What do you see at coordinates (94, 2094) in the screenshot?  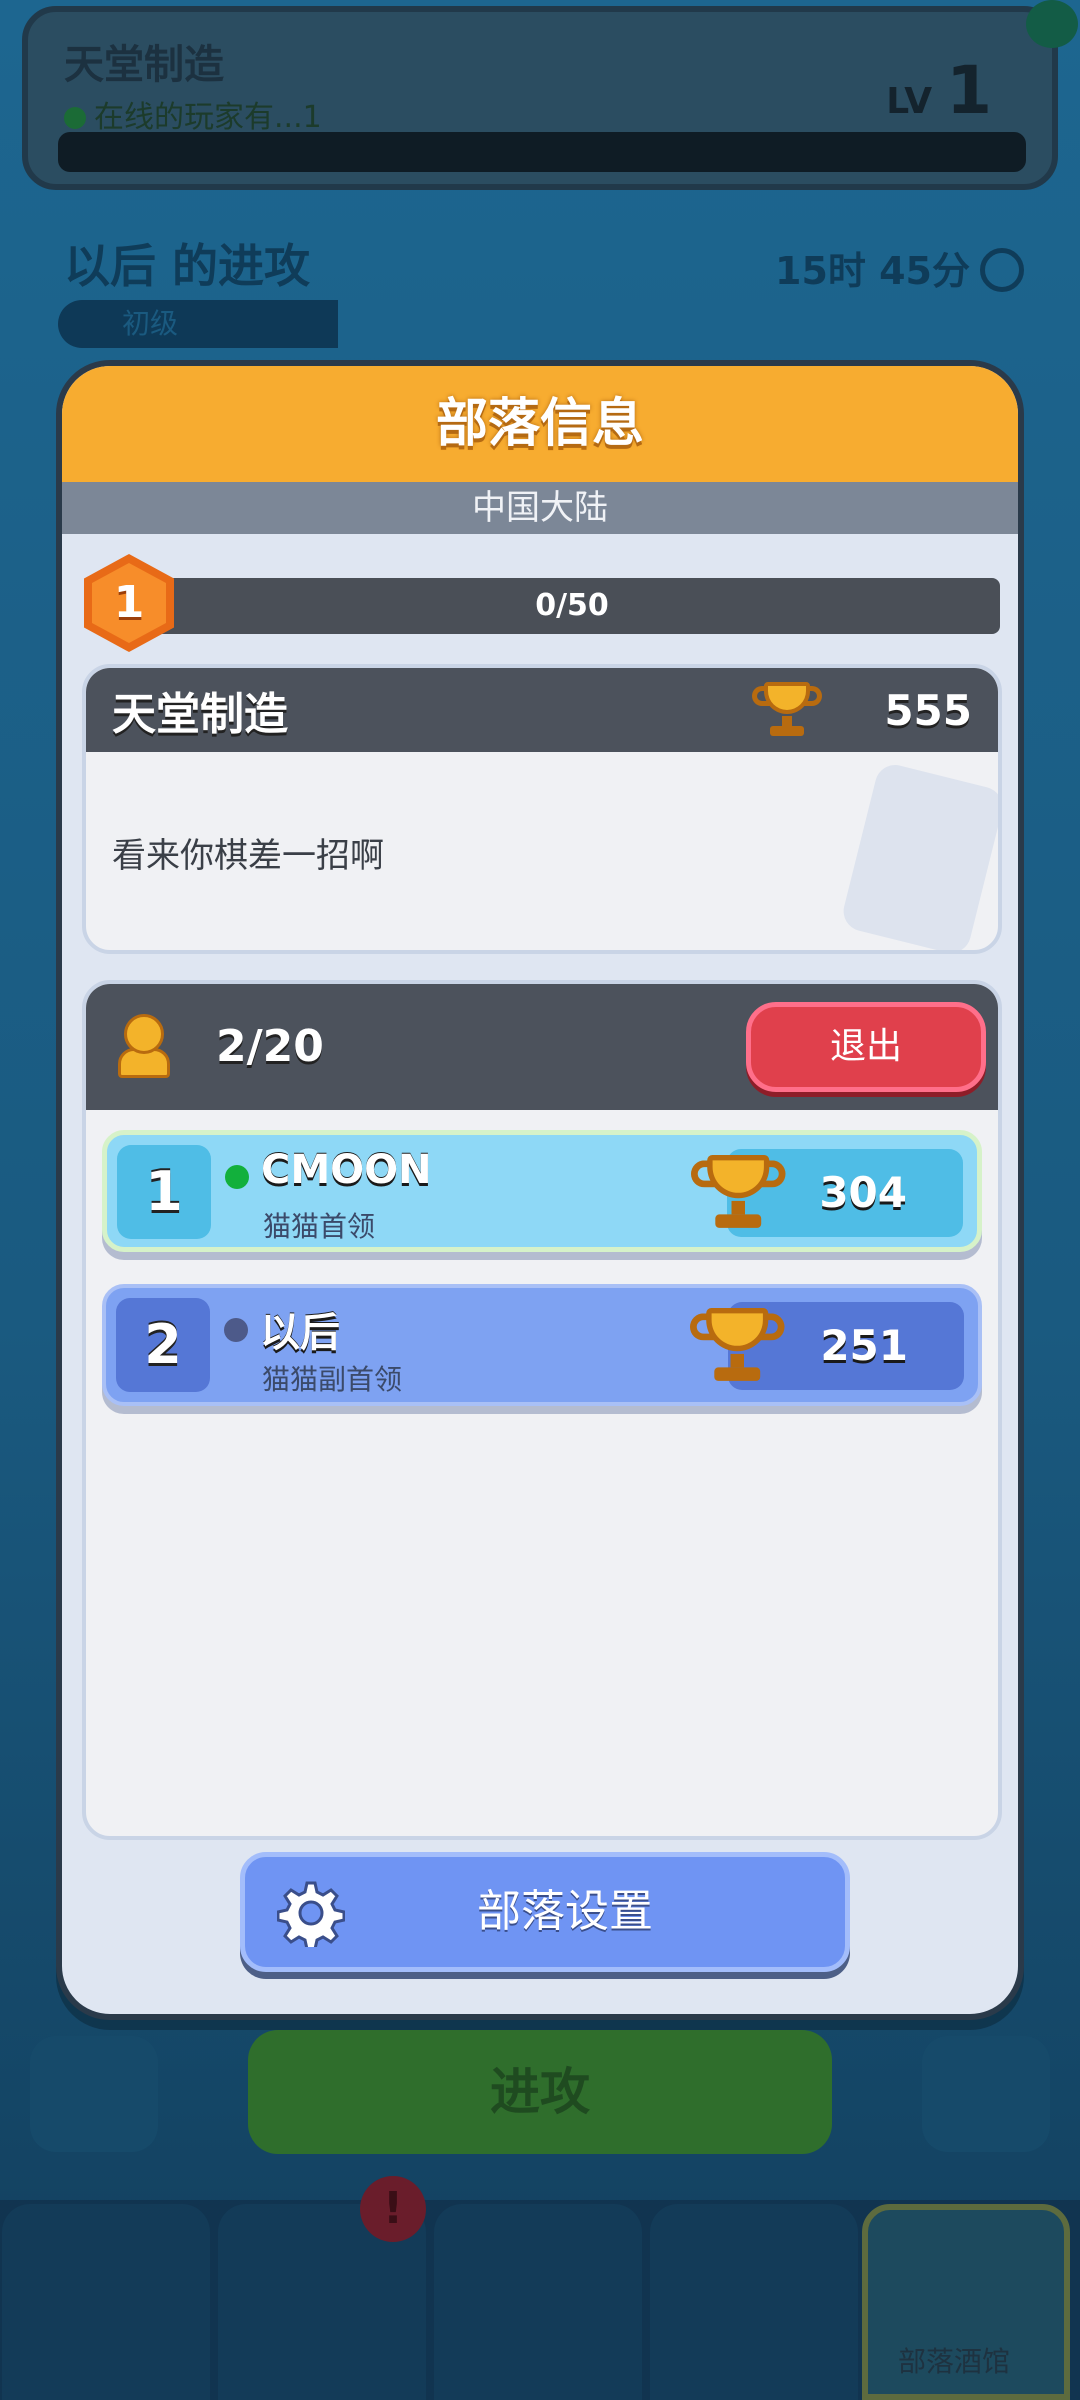 I see `back-button` at bounding box center [94, 2094].